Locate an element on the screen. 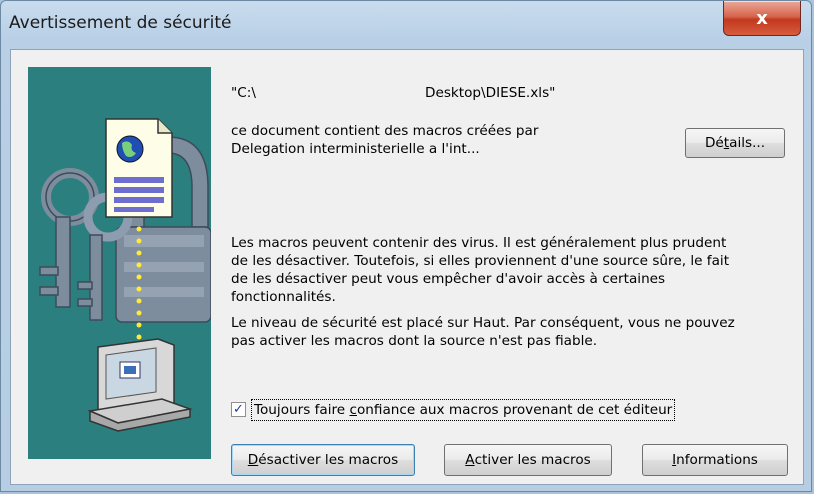 This screenshot has height=494, width=814. disable-label-accel: D is located at coordinates (253, 460).